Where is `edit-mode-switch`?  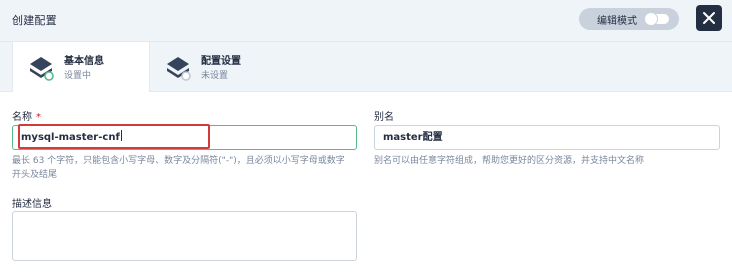 edit-mode-switch is located at coordinates (657, 19).